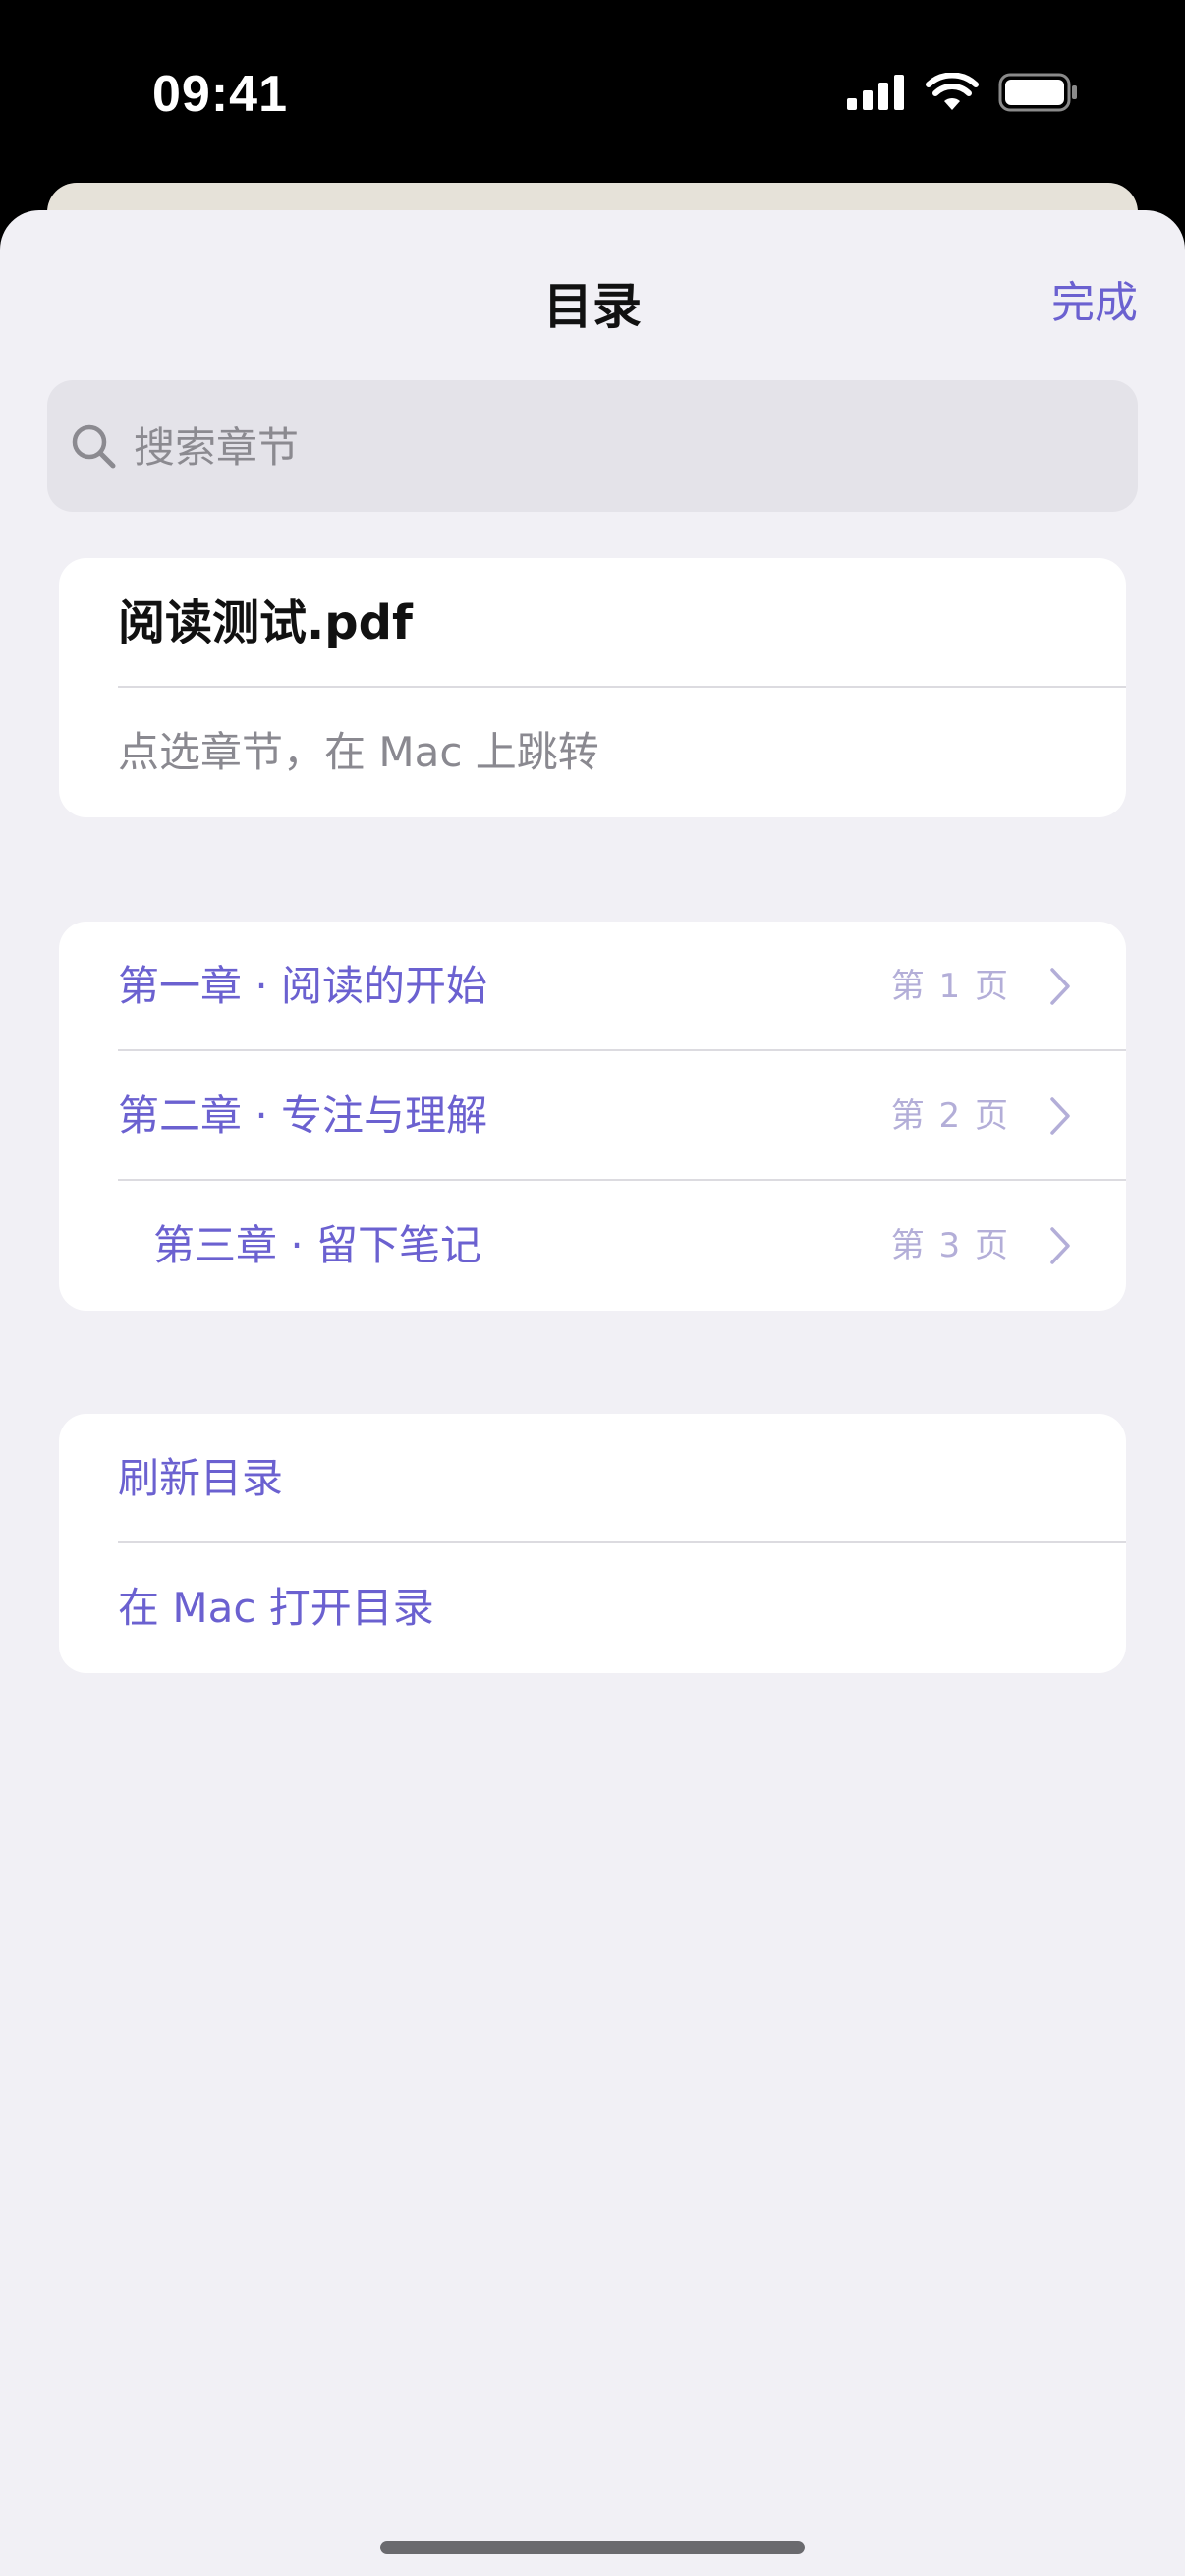 The image size is (1185, 2576). Describe the element at coordinates (953, 91) in the screenshot. I see `wifi-icon` at that location.